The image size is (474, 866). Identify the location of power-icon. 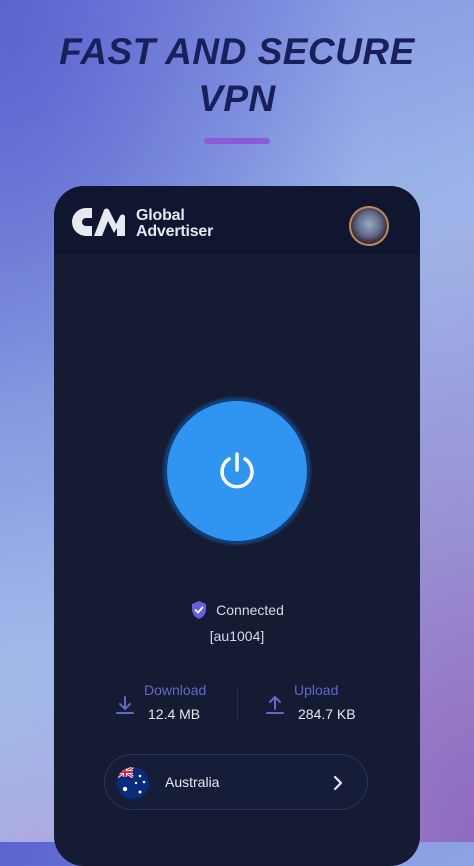
(237, 470).